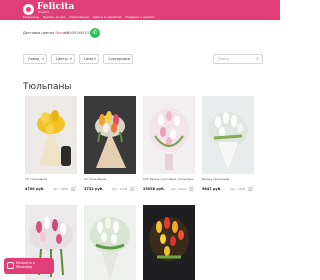 The height and width of the screenshot is (280, 320). What do you see at coordinates (143, 34) in the screenshot?
I see `contact-bar: Доставка цветов Москва +7(909)949103 ✆` at bounding box center [143, 34].